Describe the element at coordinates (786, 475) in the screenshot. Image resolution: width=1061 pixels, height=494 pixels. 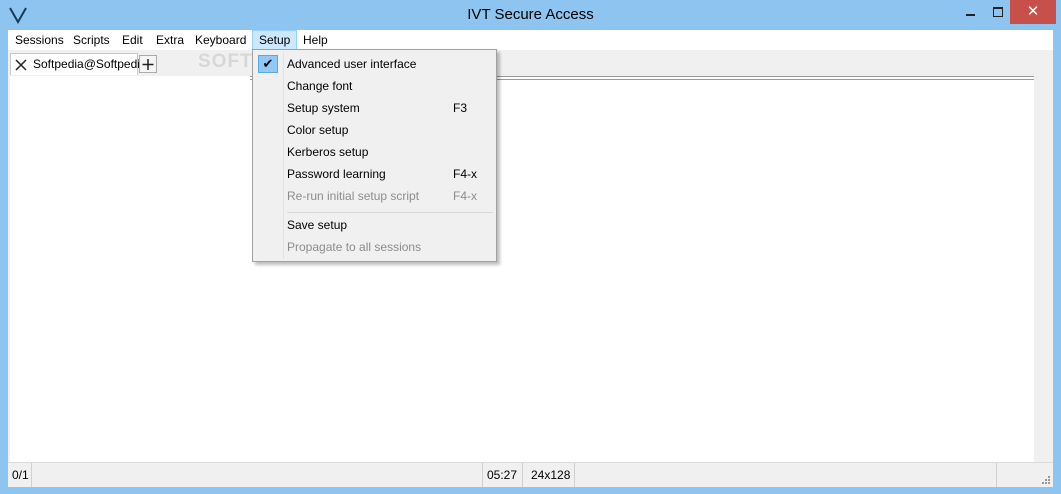
I see `status-extra` at that location.